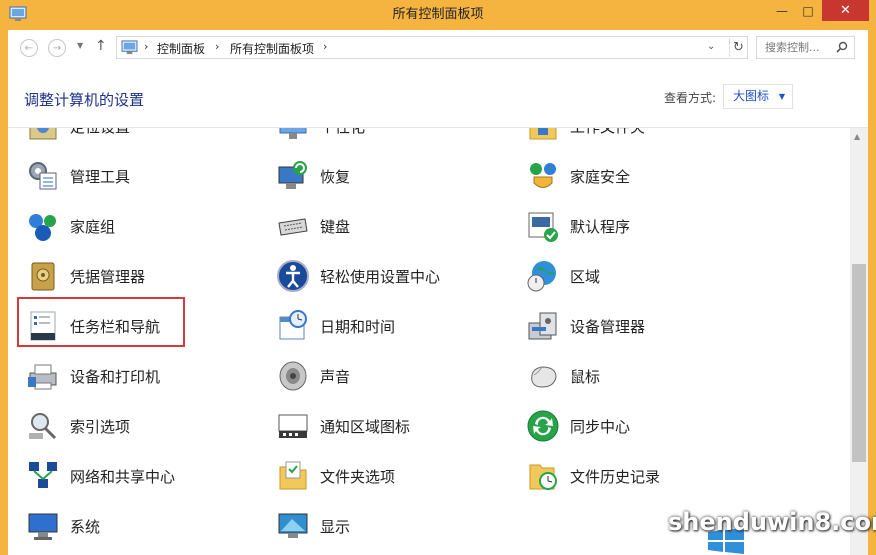 This screenshot has height=555, width=876. I want to click on close-button: ✕, so click(845, 10).